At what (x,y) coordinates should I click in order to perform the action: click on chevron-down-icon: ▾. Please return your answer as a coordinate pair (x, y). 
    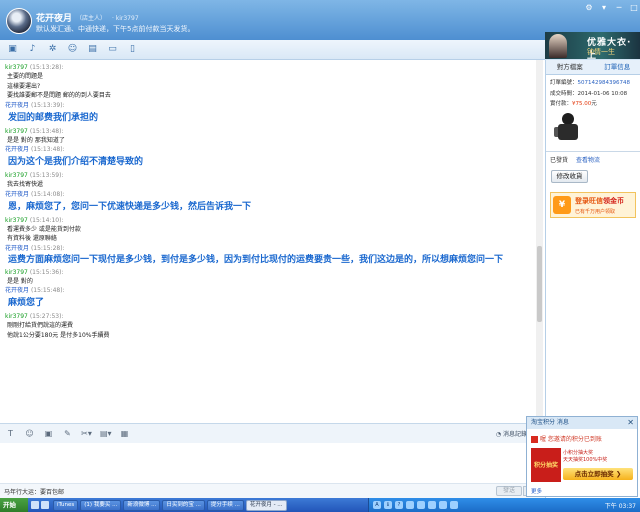
    Looking at the image, I should click on (604, 8).